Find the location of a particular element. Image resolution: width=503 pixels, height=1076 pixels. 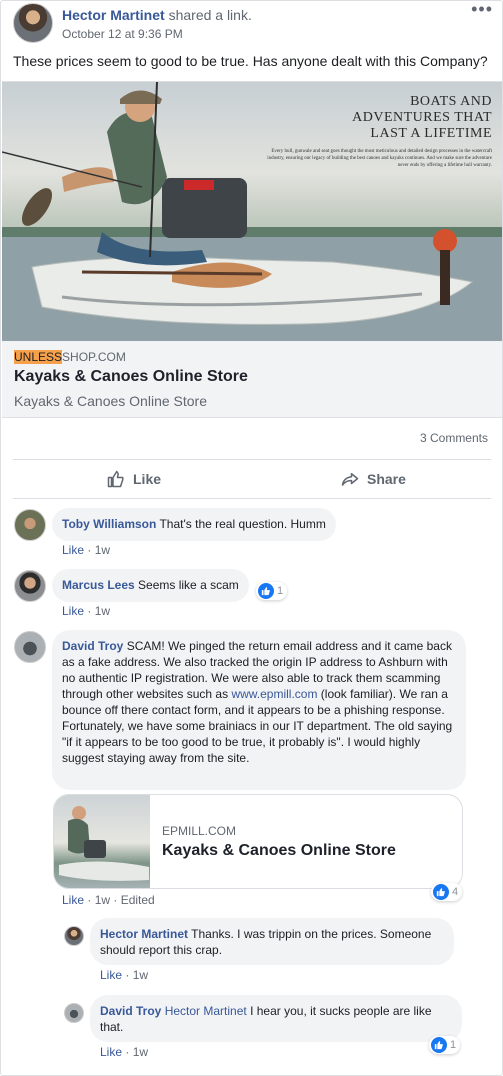

author-name: Hector Martinet is located at coordinates (113, 15).